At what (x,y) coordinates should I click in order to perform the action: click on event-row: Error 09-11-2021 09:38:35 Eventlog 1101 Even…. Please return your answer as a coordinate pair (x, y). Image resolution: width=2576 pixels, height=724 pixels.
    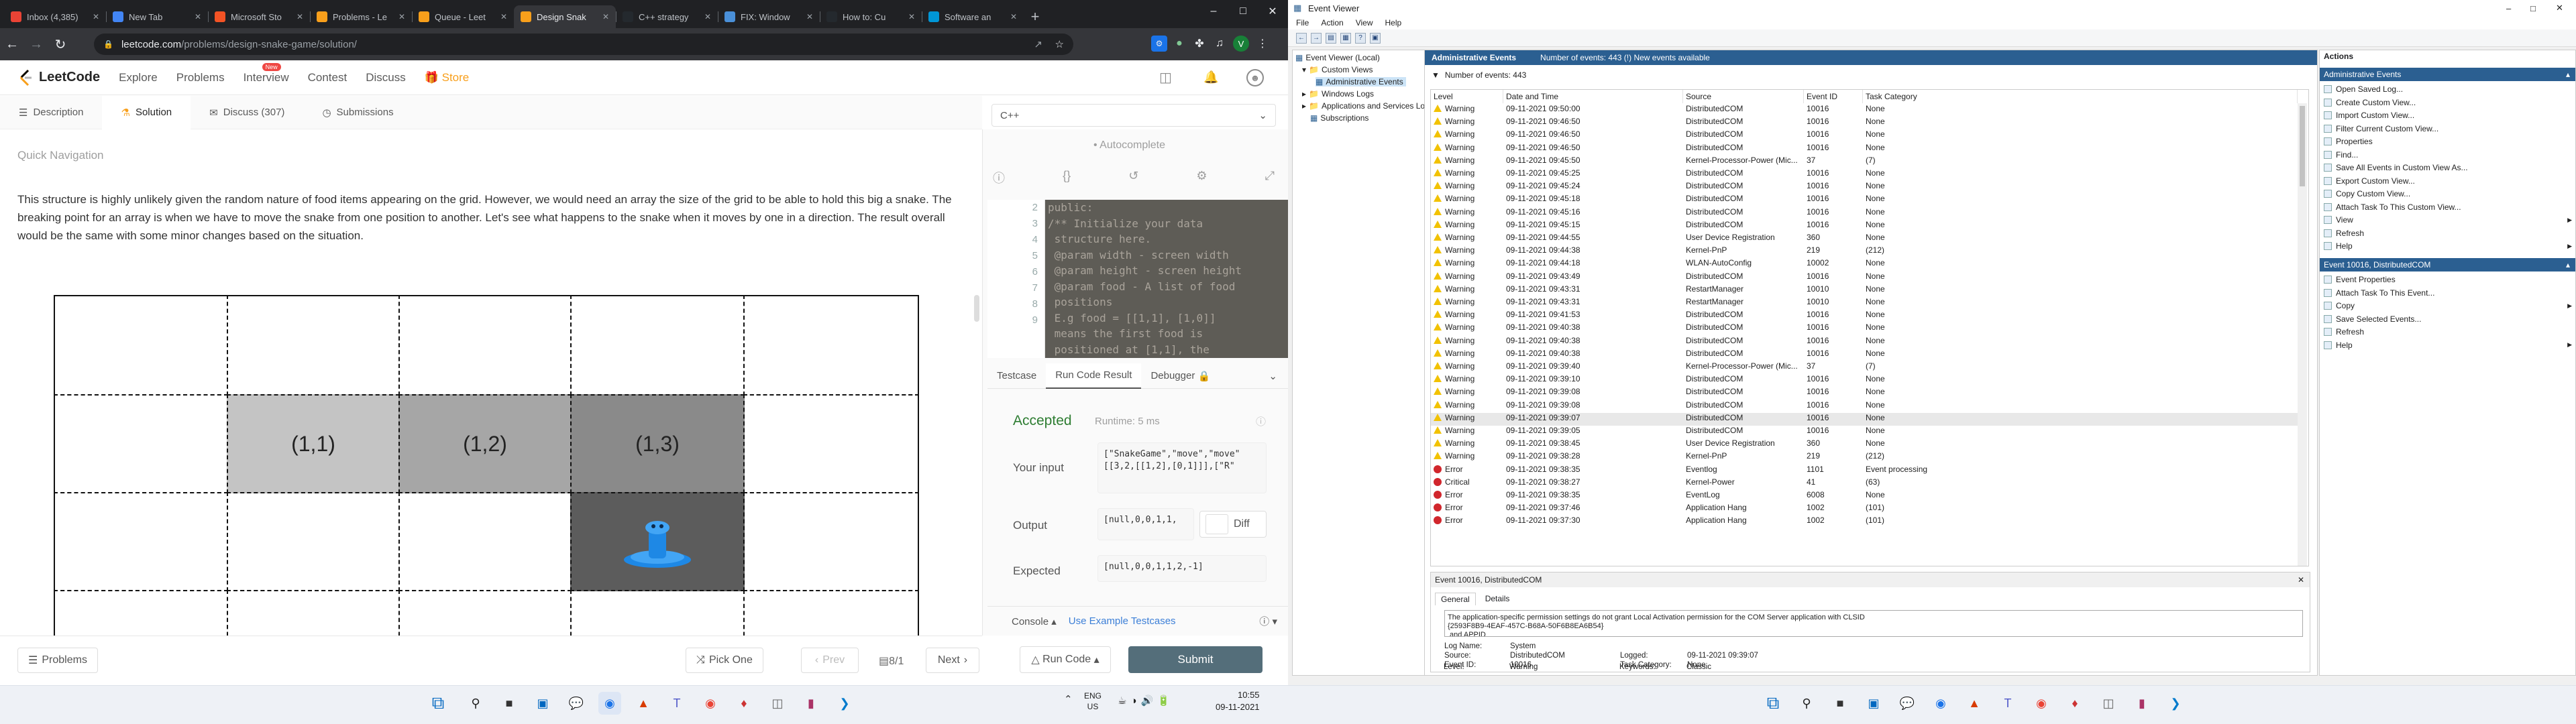
    Looking at the image, I should click on (1869, 471).